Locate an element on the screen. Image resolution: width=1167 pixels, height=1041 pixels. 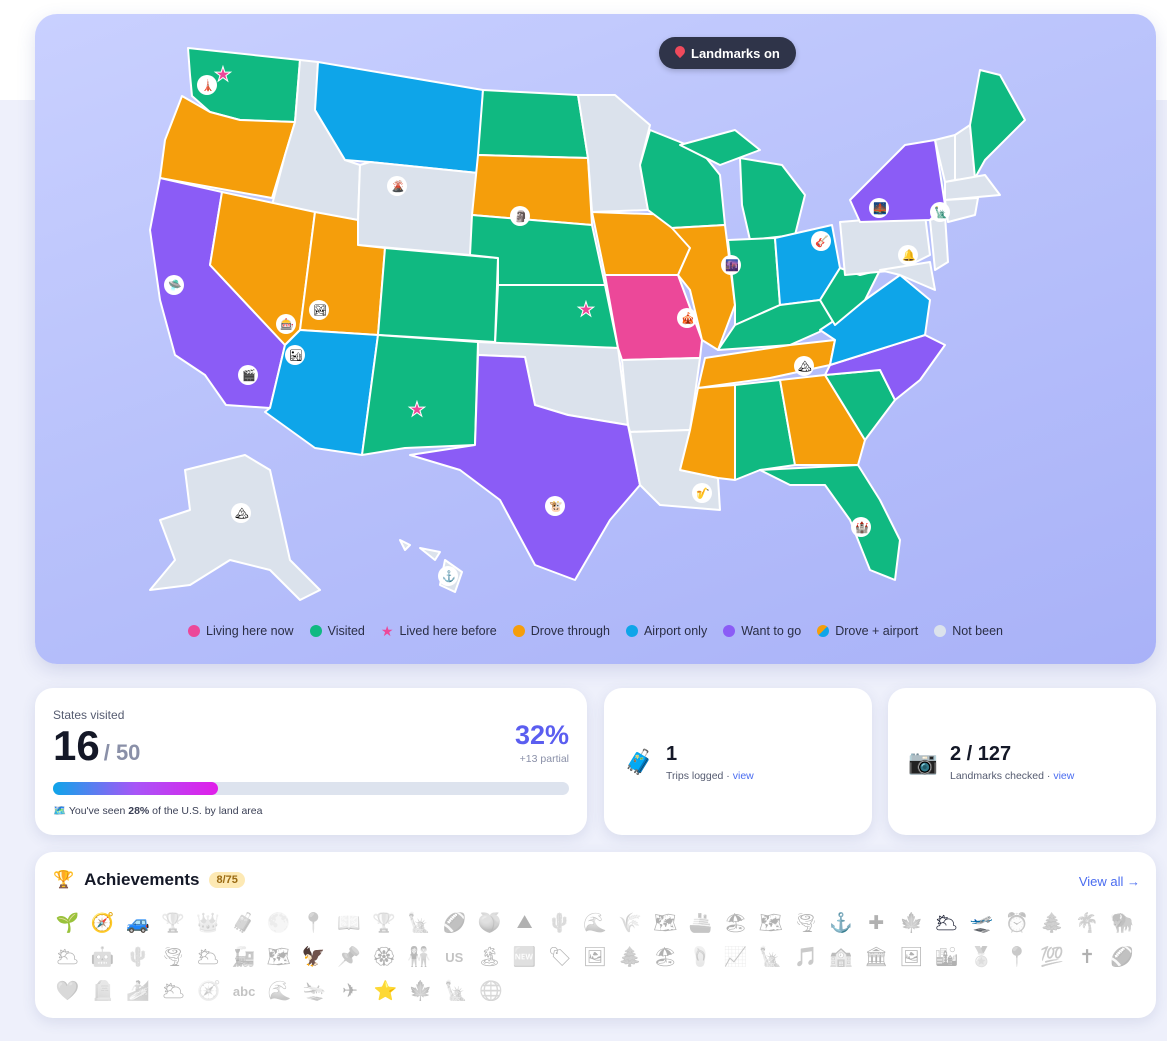
achievement-badge-icon: 🆕 is located at coordinates (524, 957).